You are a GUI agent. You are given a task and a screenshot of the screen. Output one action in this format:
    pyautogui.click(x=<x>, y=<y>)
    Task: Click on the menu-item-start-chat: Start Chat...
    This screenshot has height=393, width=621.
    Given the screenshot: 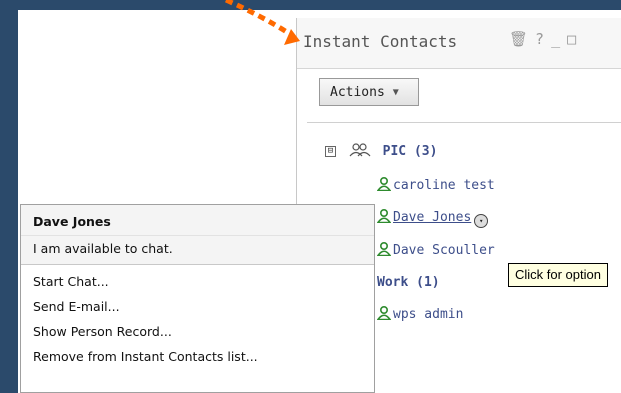 What is the action you would take?
    pyautogui.click(x=197, y=281)
    